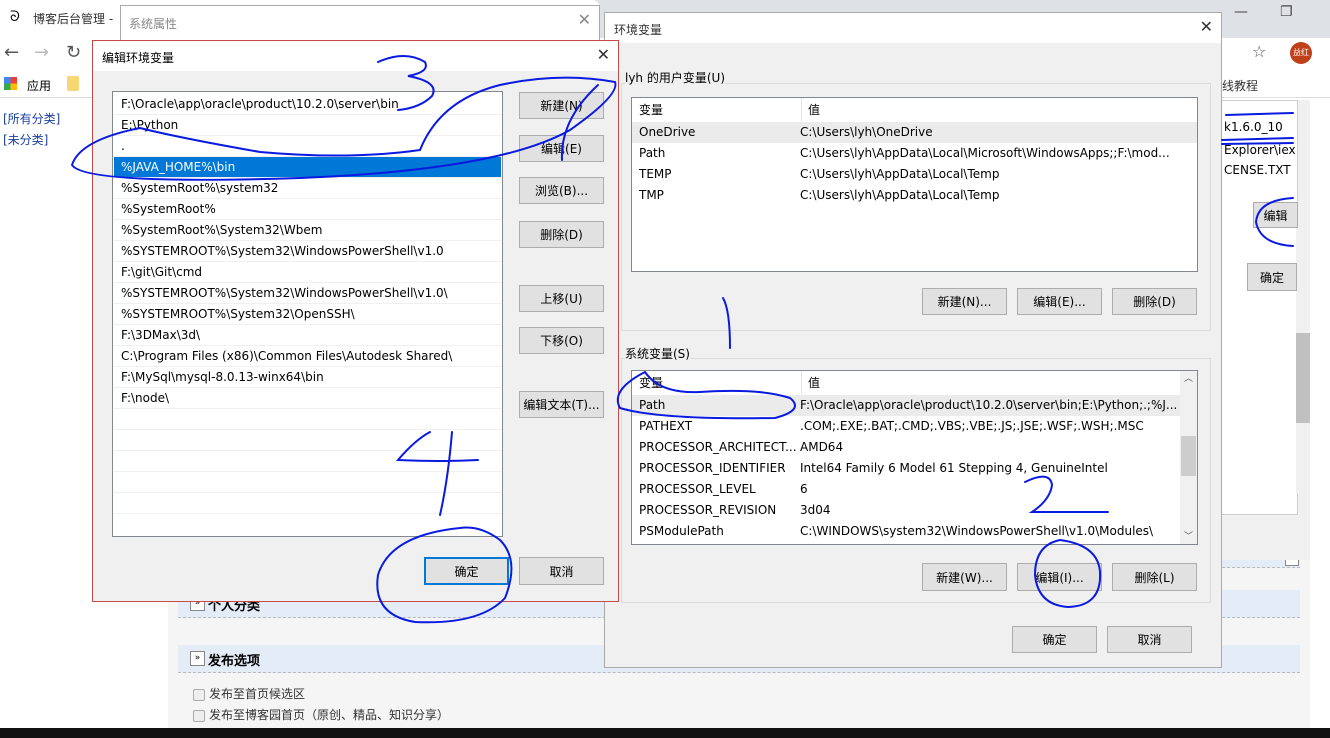 This screenshot has height=738, width=1330. I want to click on scrollbar-thumb, so click(1188, 456).